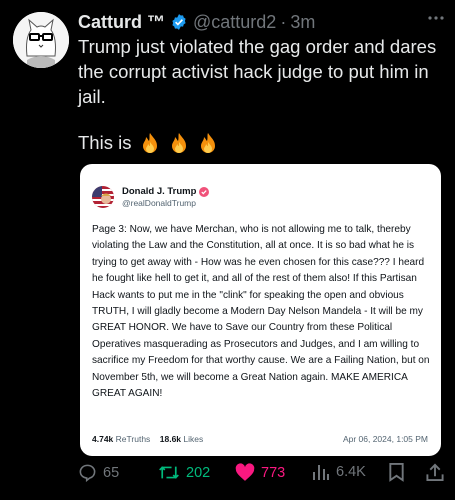 This screenshot has width=455, height=500. I want to click on repost-button: 202, so click(184, 472).